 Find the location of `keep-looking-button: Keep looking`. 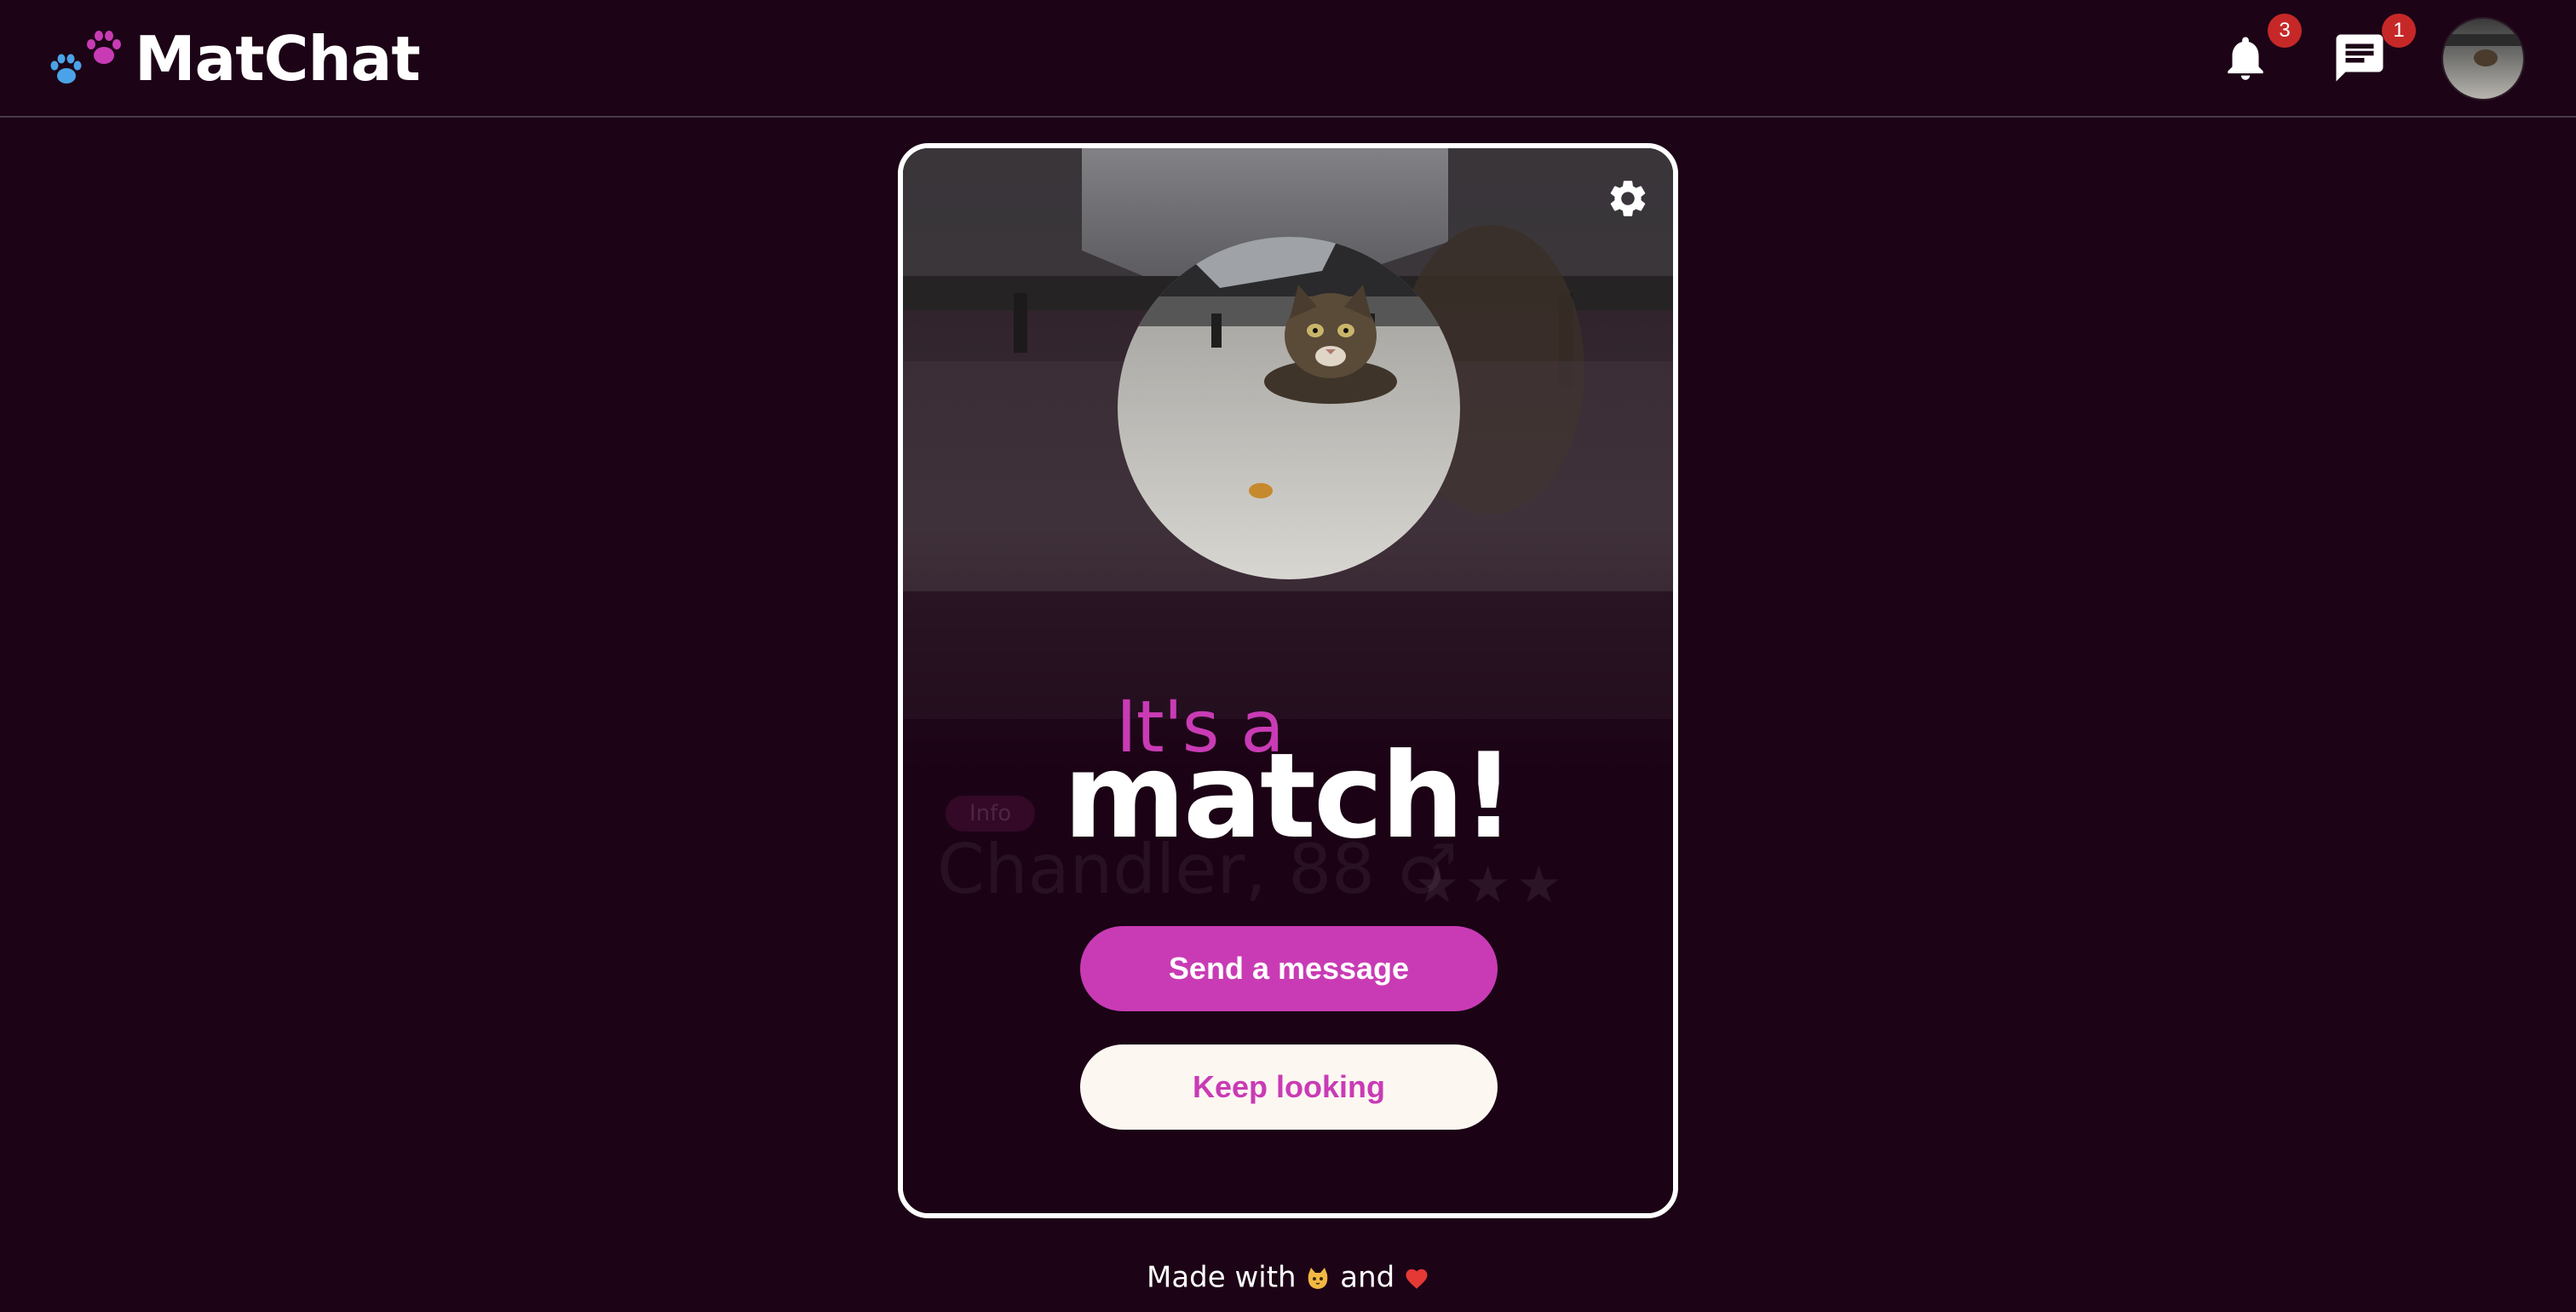

keep-looking-button: Keep looking is located at coordinates (1289, 1087).